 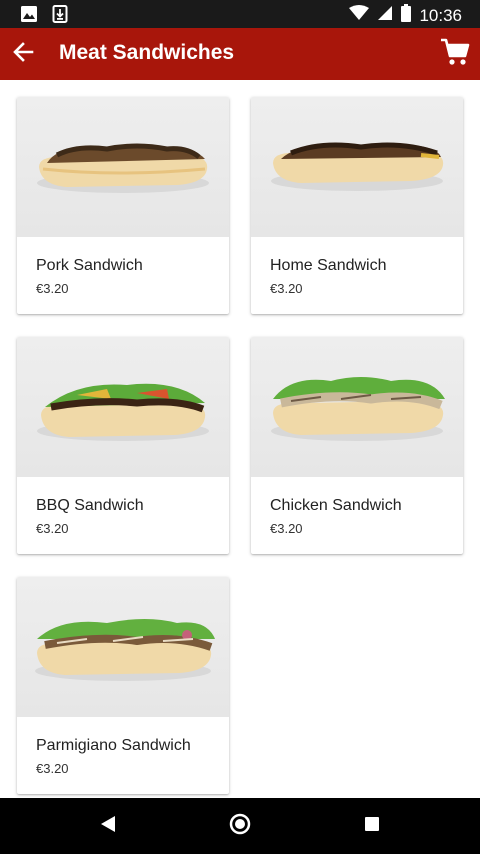 What do you see at coordinates (406, 15) in the screenshot?
I see `battery-icon` at bounding box center [406, 15].